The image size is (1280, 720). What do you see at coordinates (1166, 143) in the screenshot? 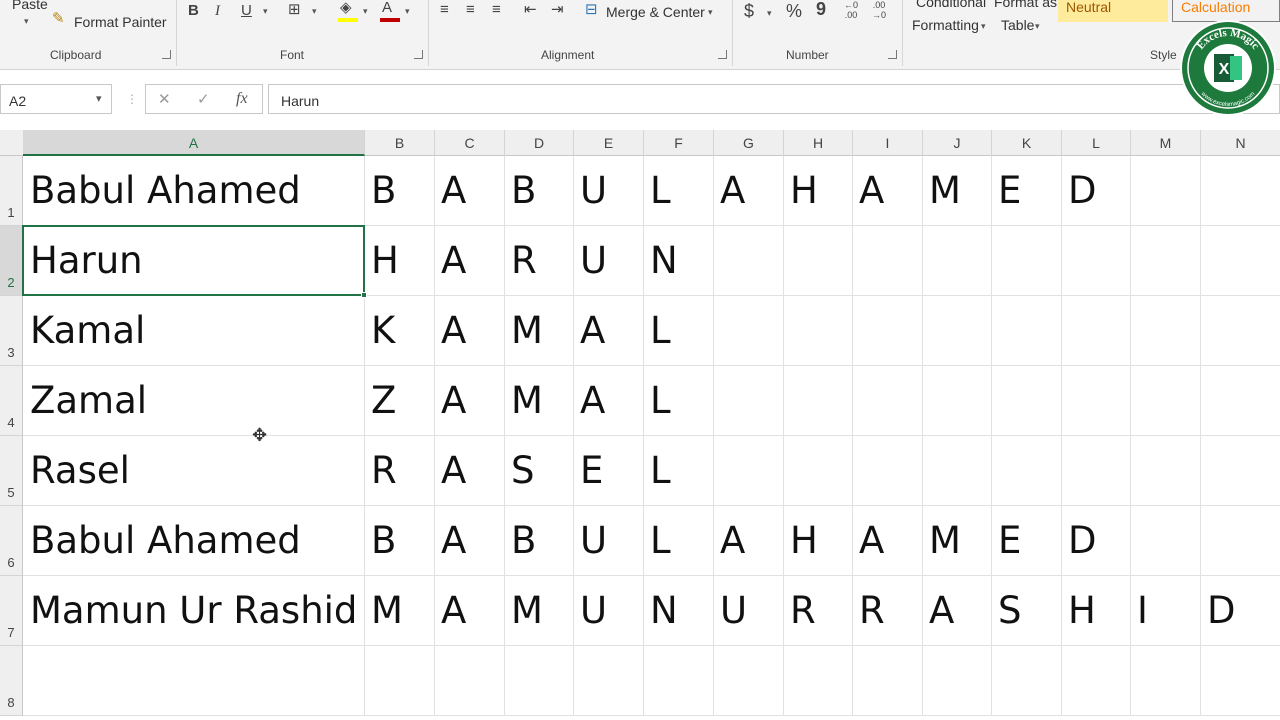
I see `column-header-m: M` at bounding box center [1166, 143].